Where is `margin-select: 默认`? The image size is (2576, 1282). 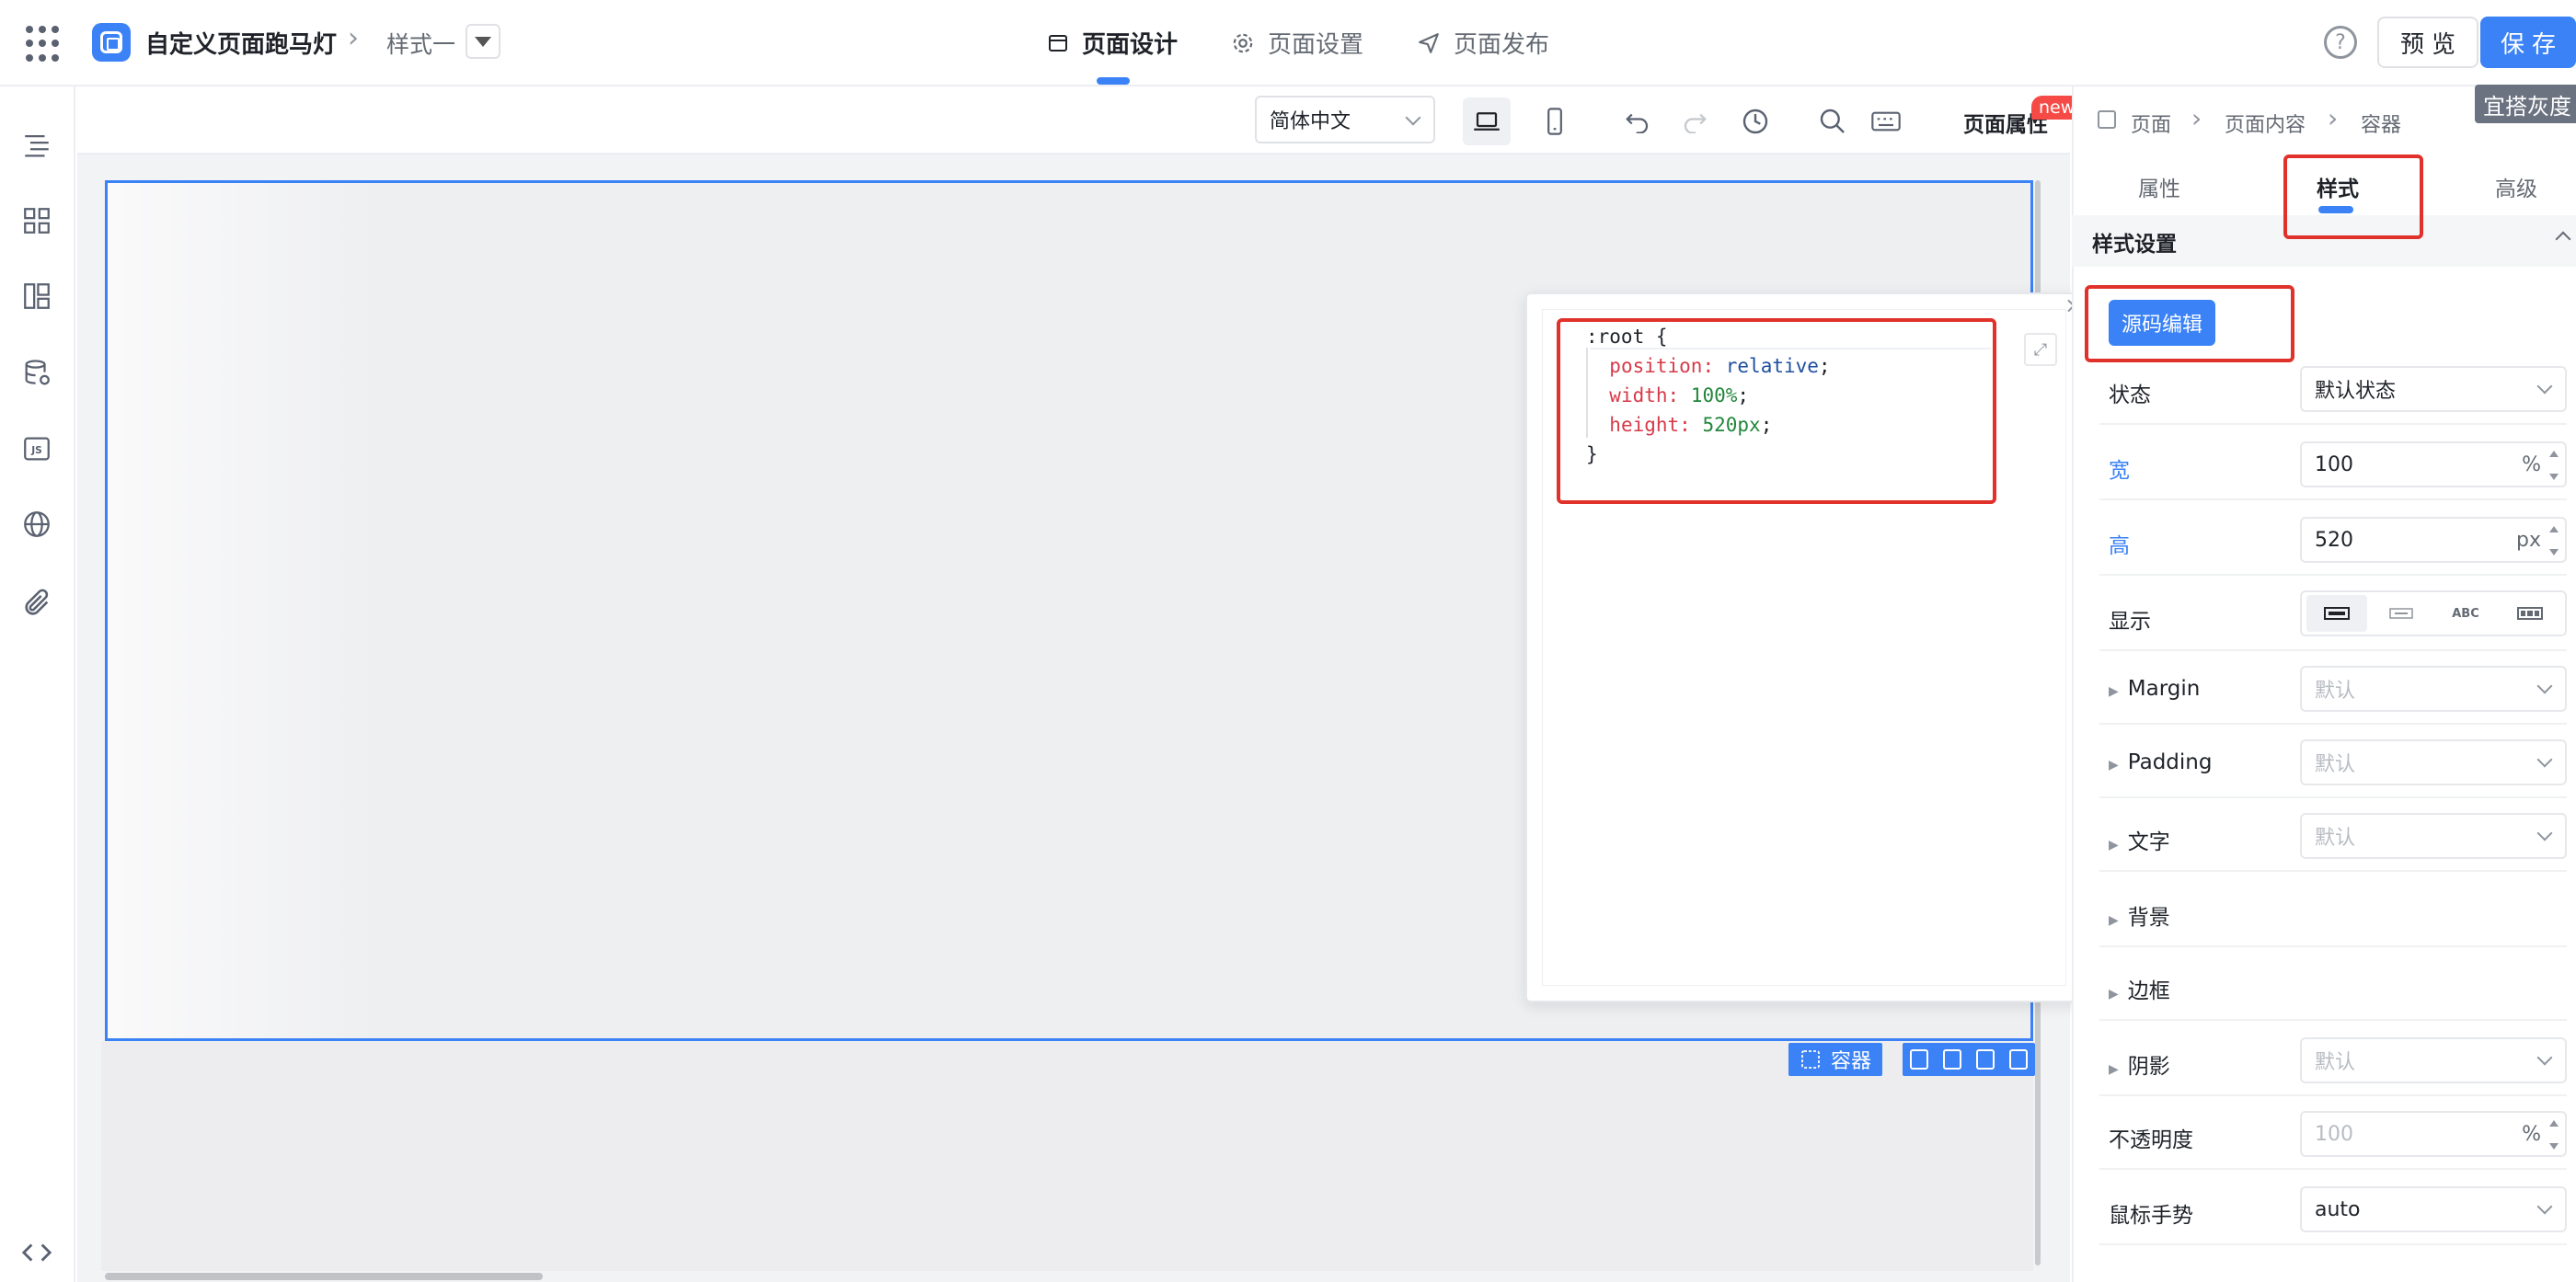 margin-select: 默认 is located at coordinates (2433, 689).